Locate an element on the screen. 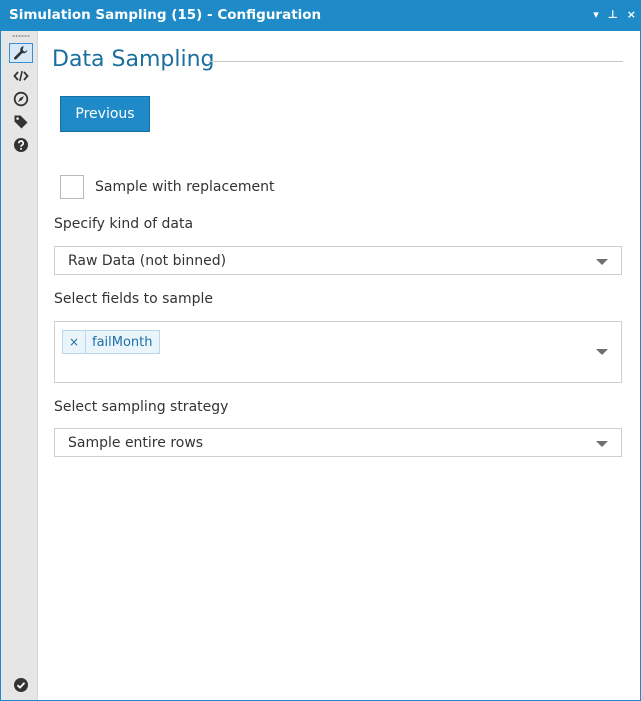 The height and width of the screenshot is (701, 641). metadata-tab is located at coordinates (21, 99).